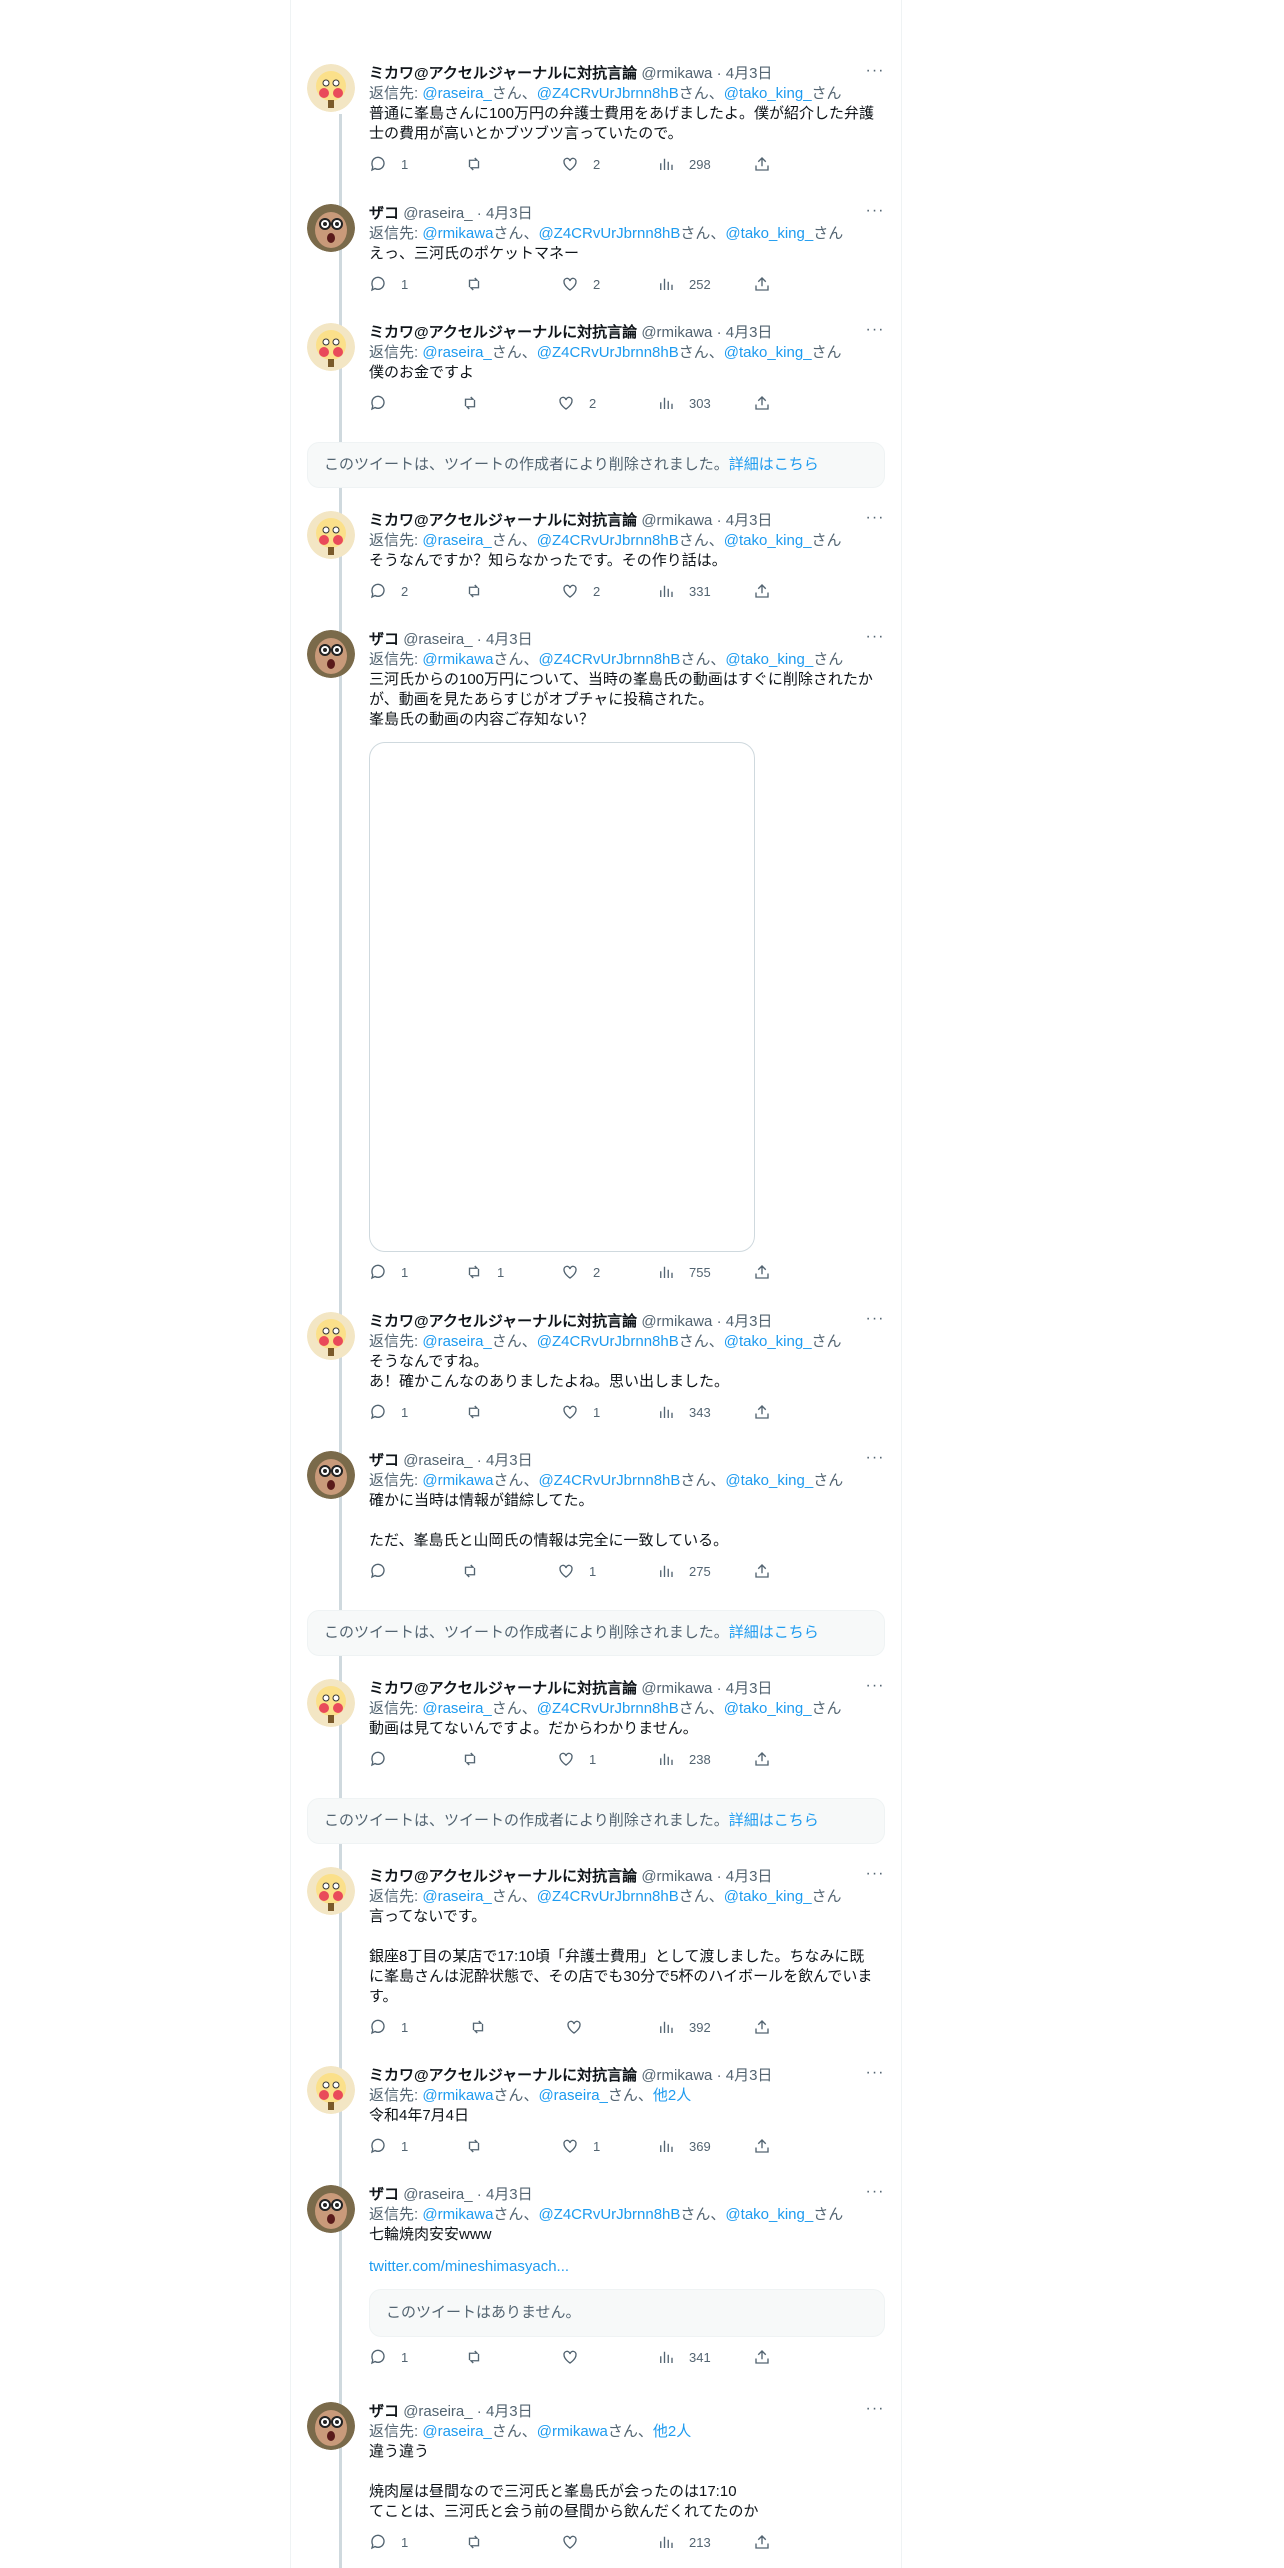 This screenshot has width=1284, height=2568. I want to click on learn-more-link: 詳細はこちら, so click(774, 464).